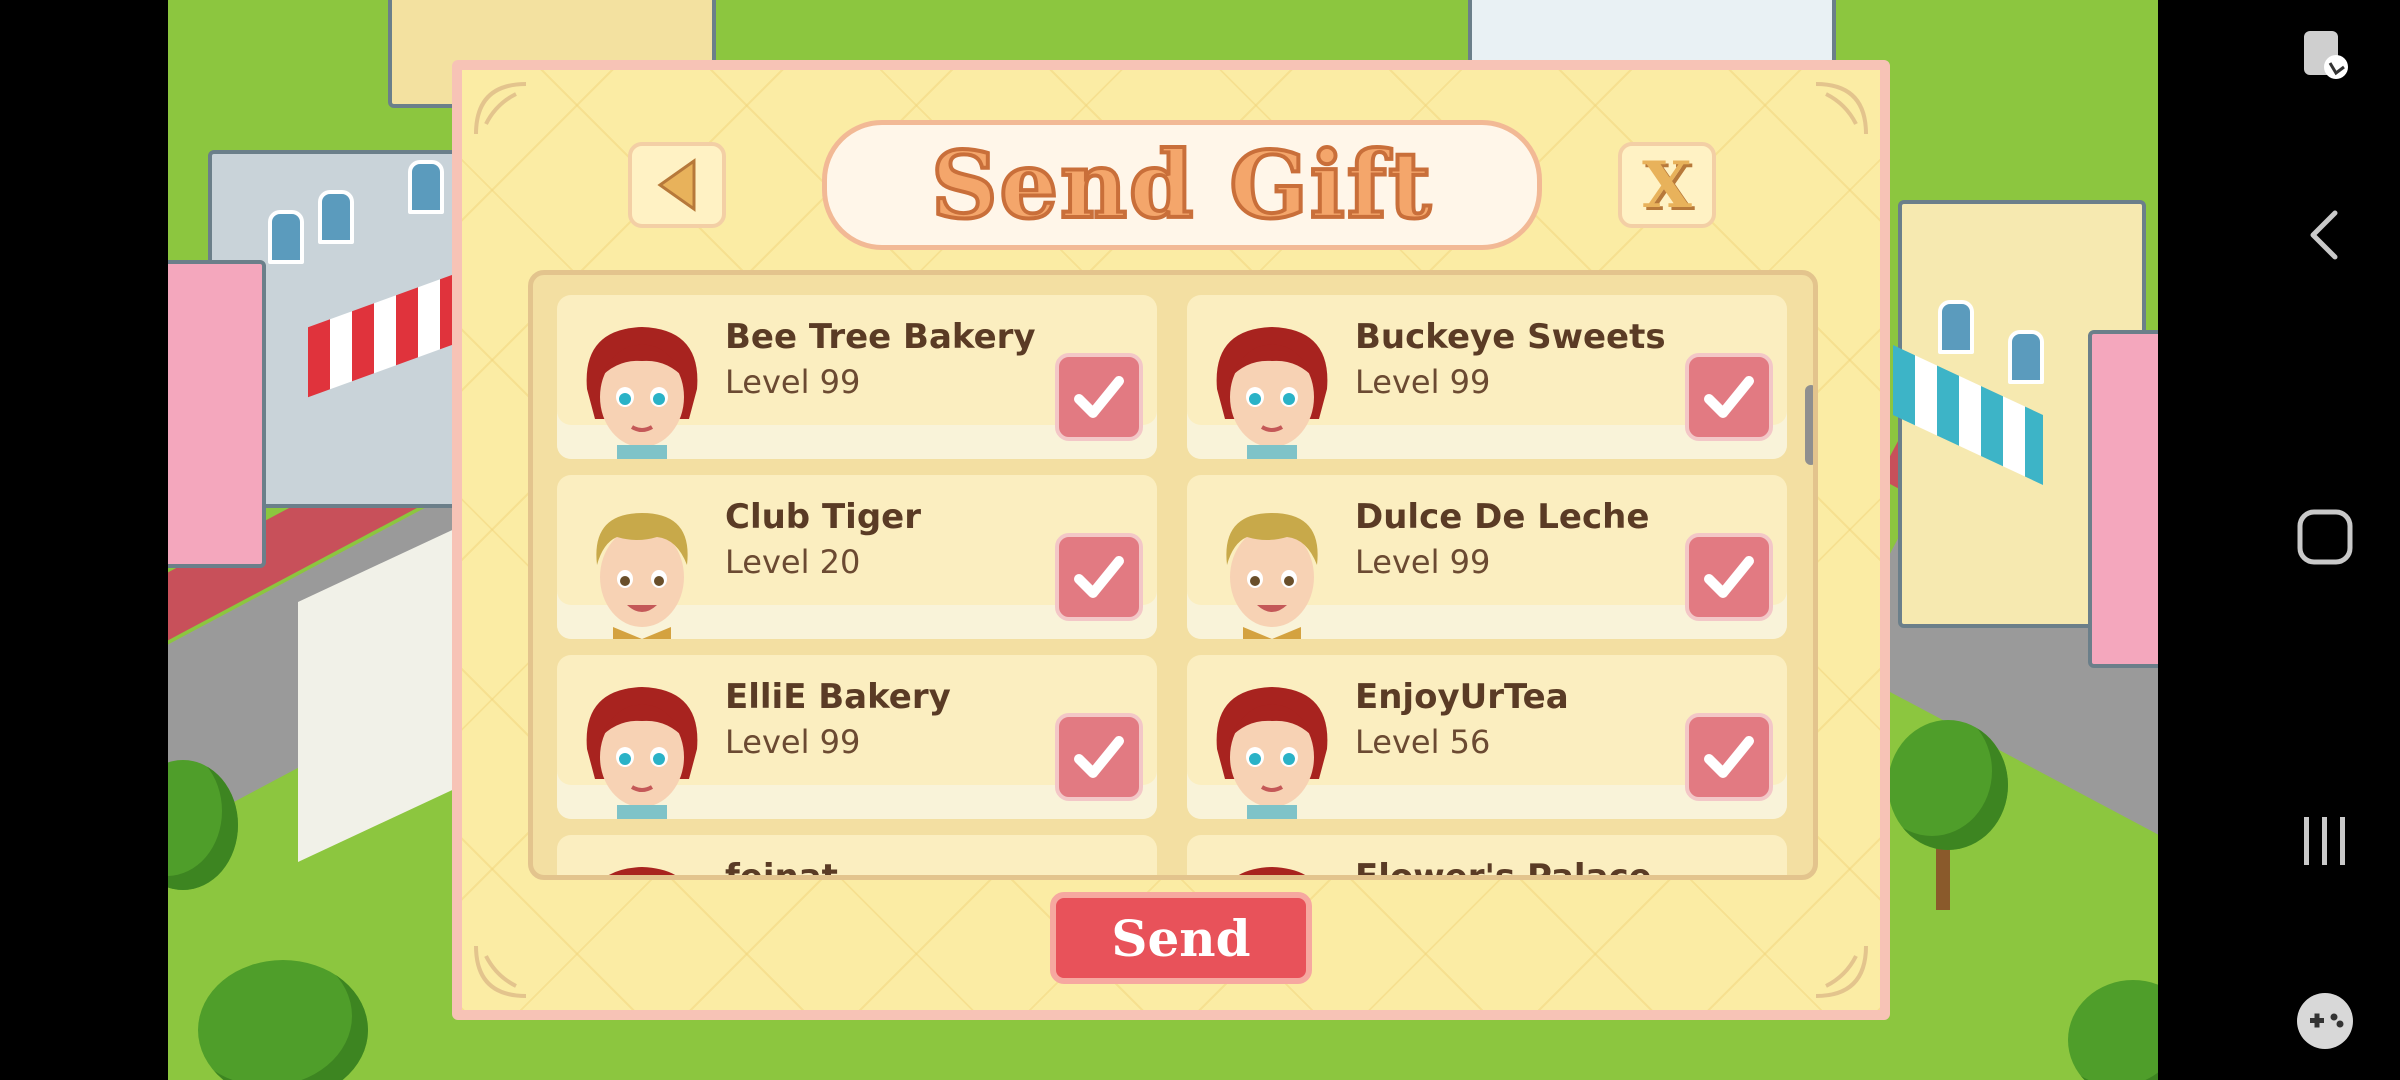 Image resolution: width=2400 pixels, height=1080 pixels. Describe the element at coordinates (2325, 537) in the screenshot. I see `home-square-icon` at that location.